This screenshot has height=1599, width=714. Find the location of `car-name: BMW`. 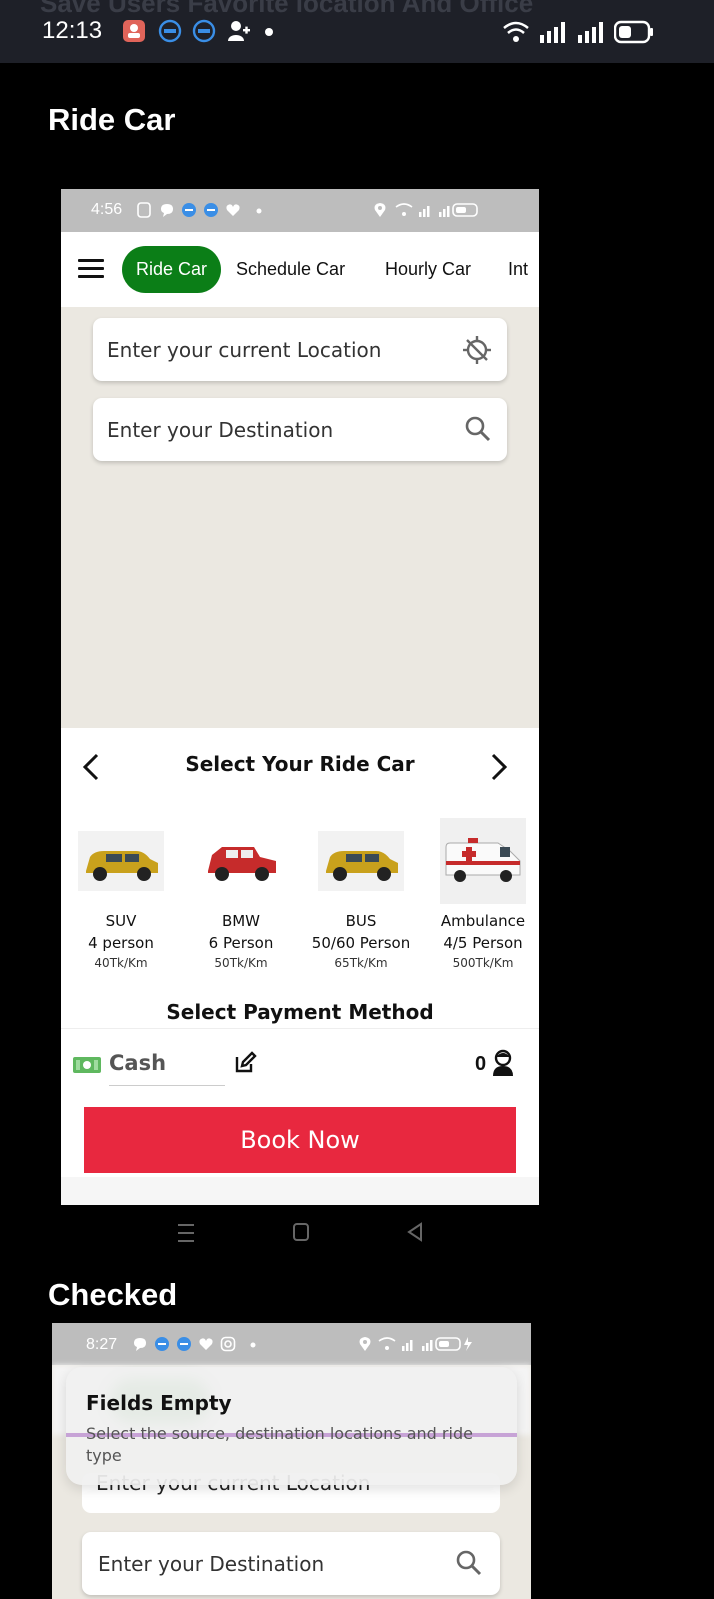

car-name: BMW is located at coordinates (241, 921).